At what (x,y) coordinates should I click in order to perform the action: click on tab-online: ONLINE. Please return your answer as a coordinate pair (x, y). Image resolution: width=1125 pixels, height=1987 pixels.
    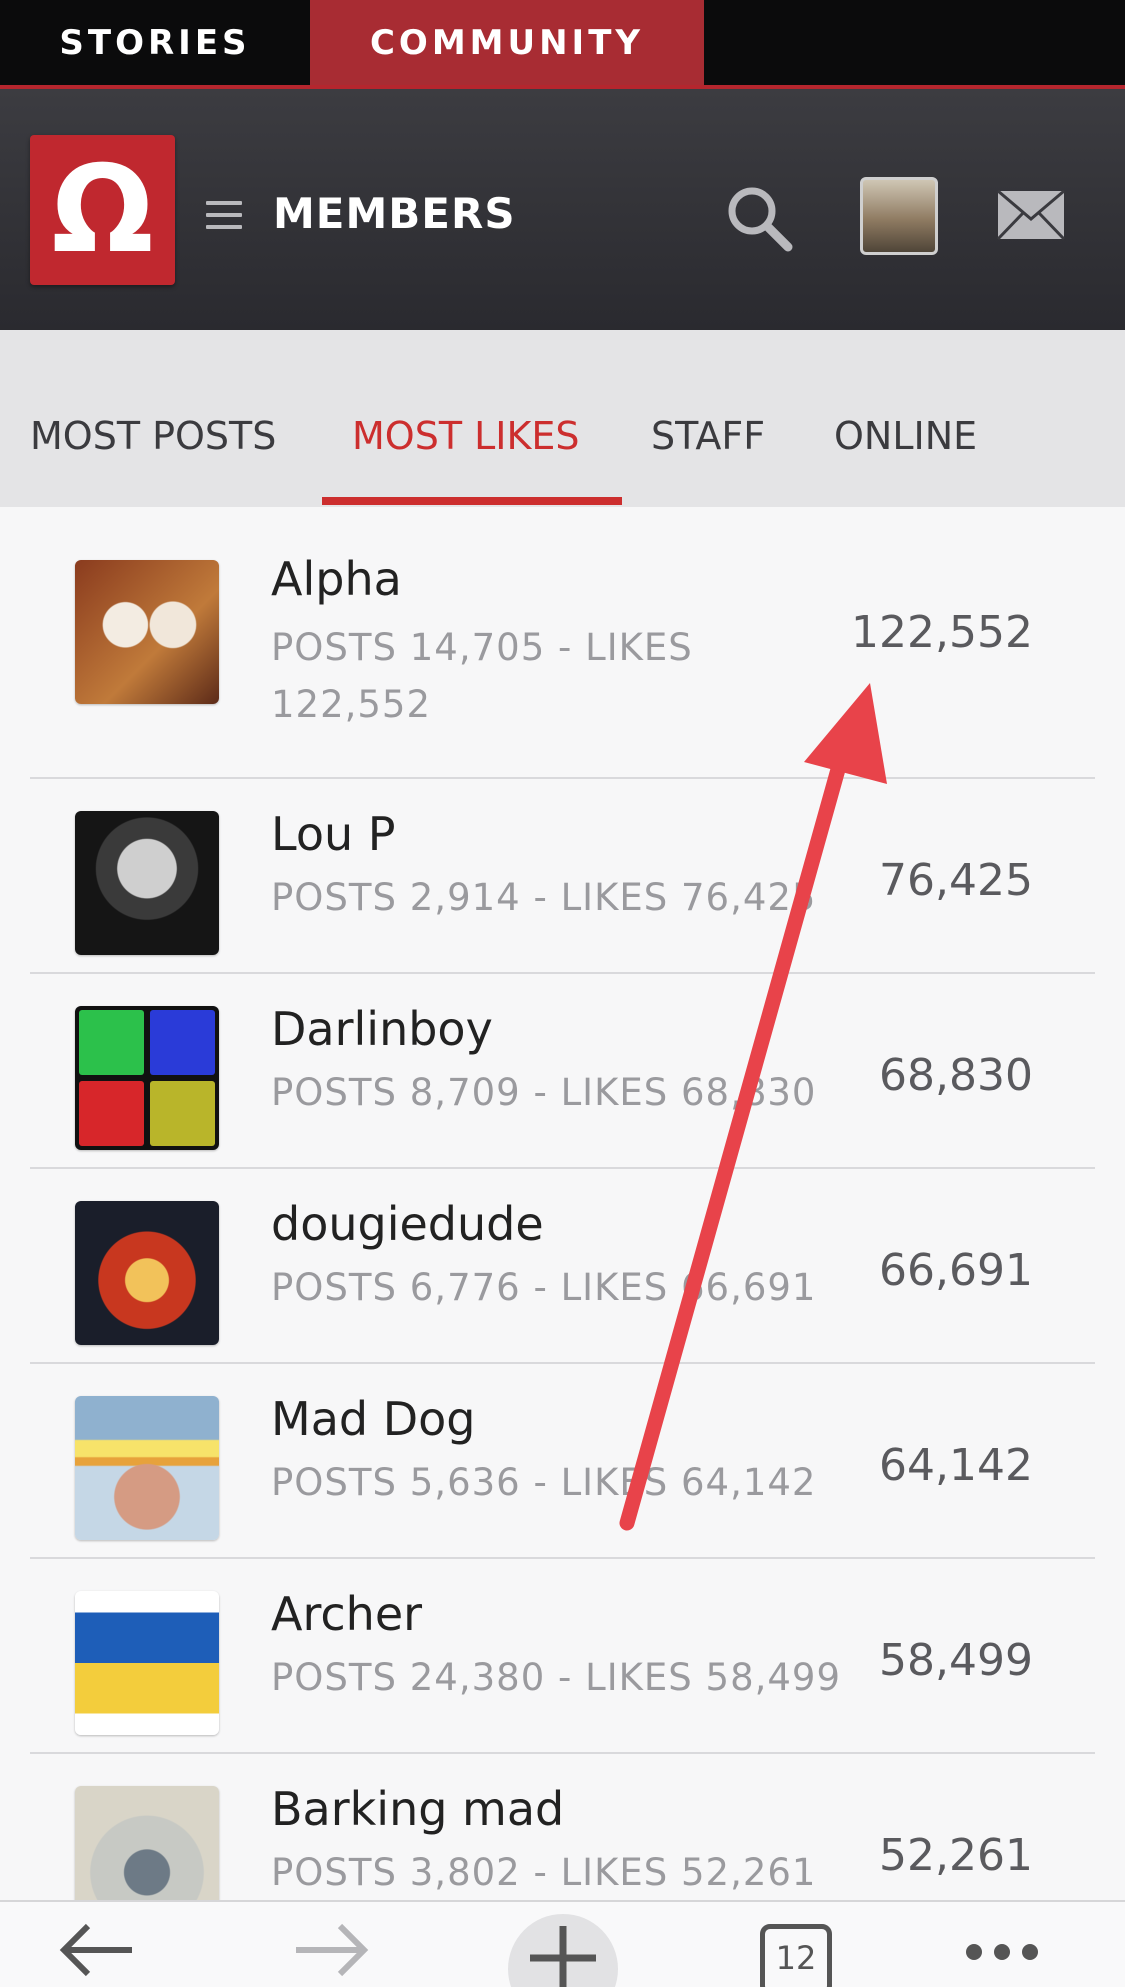
    Looking at the image, I should click on (905, 436).